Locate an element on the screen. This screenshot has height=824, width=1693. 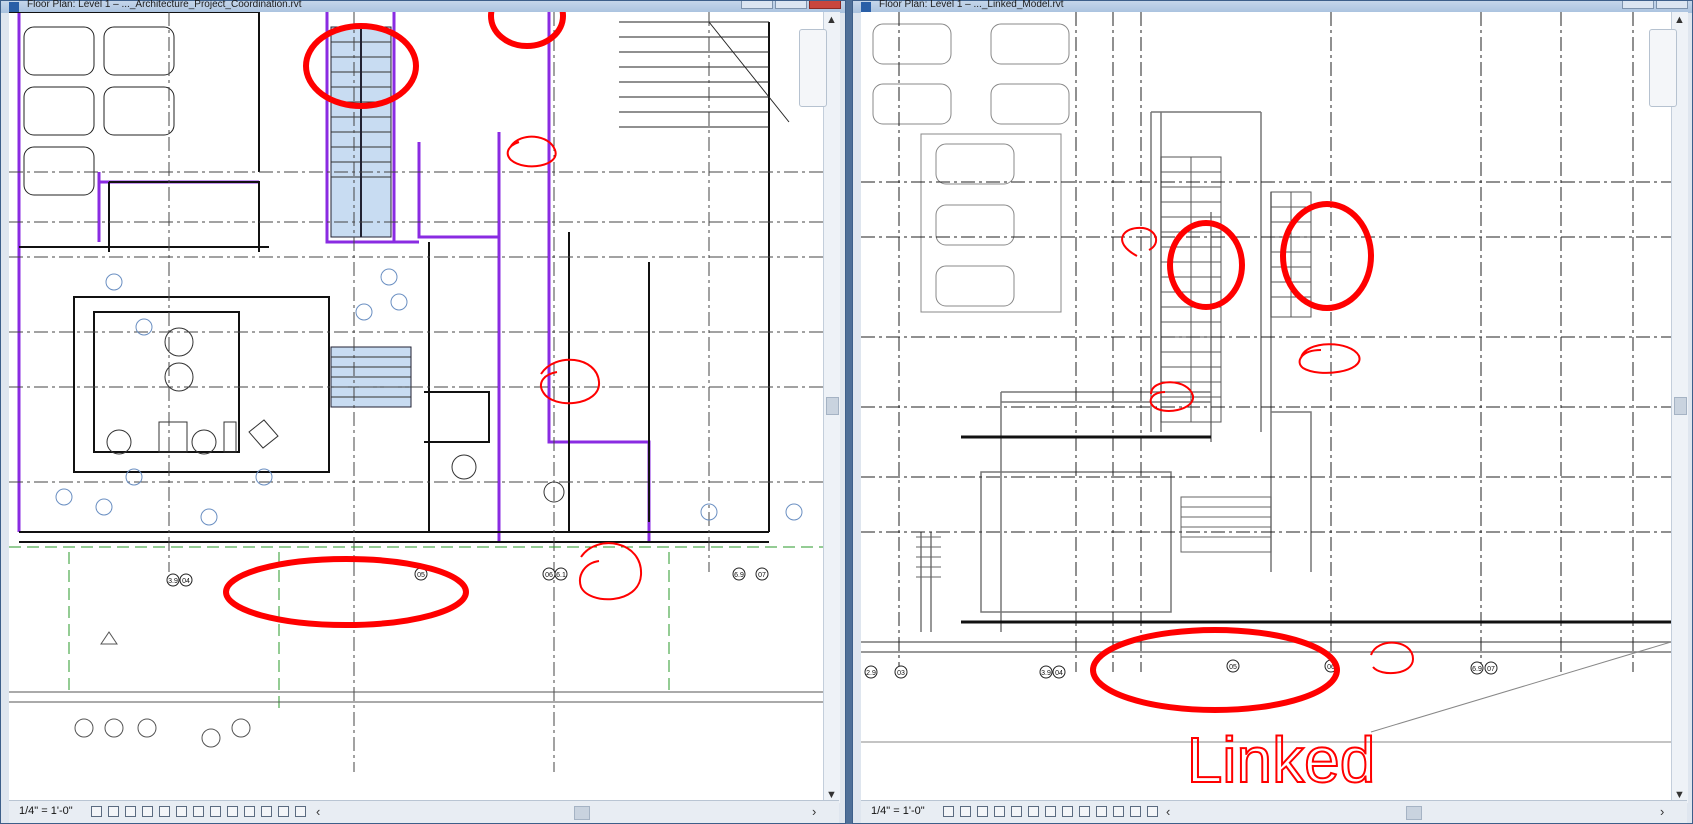
stair-left-top is located at coordinates (361, 132).